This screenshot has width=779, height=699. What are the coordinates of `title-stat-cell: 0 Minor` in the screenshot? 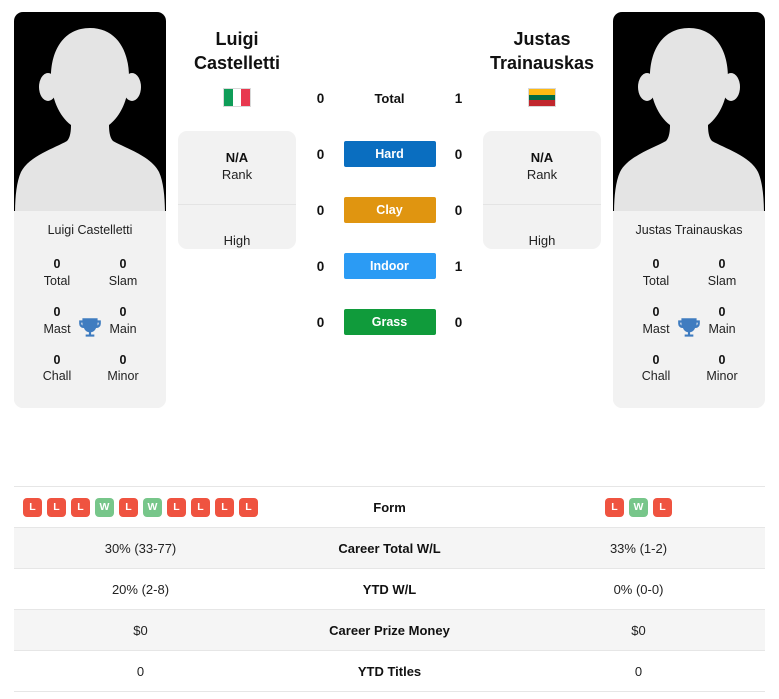 It's located at (722, 369).